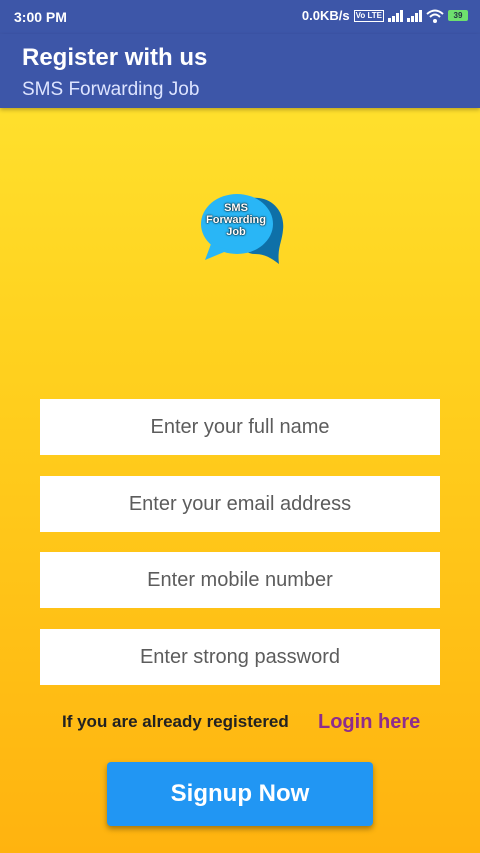  Describe the element at coordinates (240, 17) in the screenshot. I see `status-bar: 3:00 PM 0.0KB/s Vo LTE 39` at that location.